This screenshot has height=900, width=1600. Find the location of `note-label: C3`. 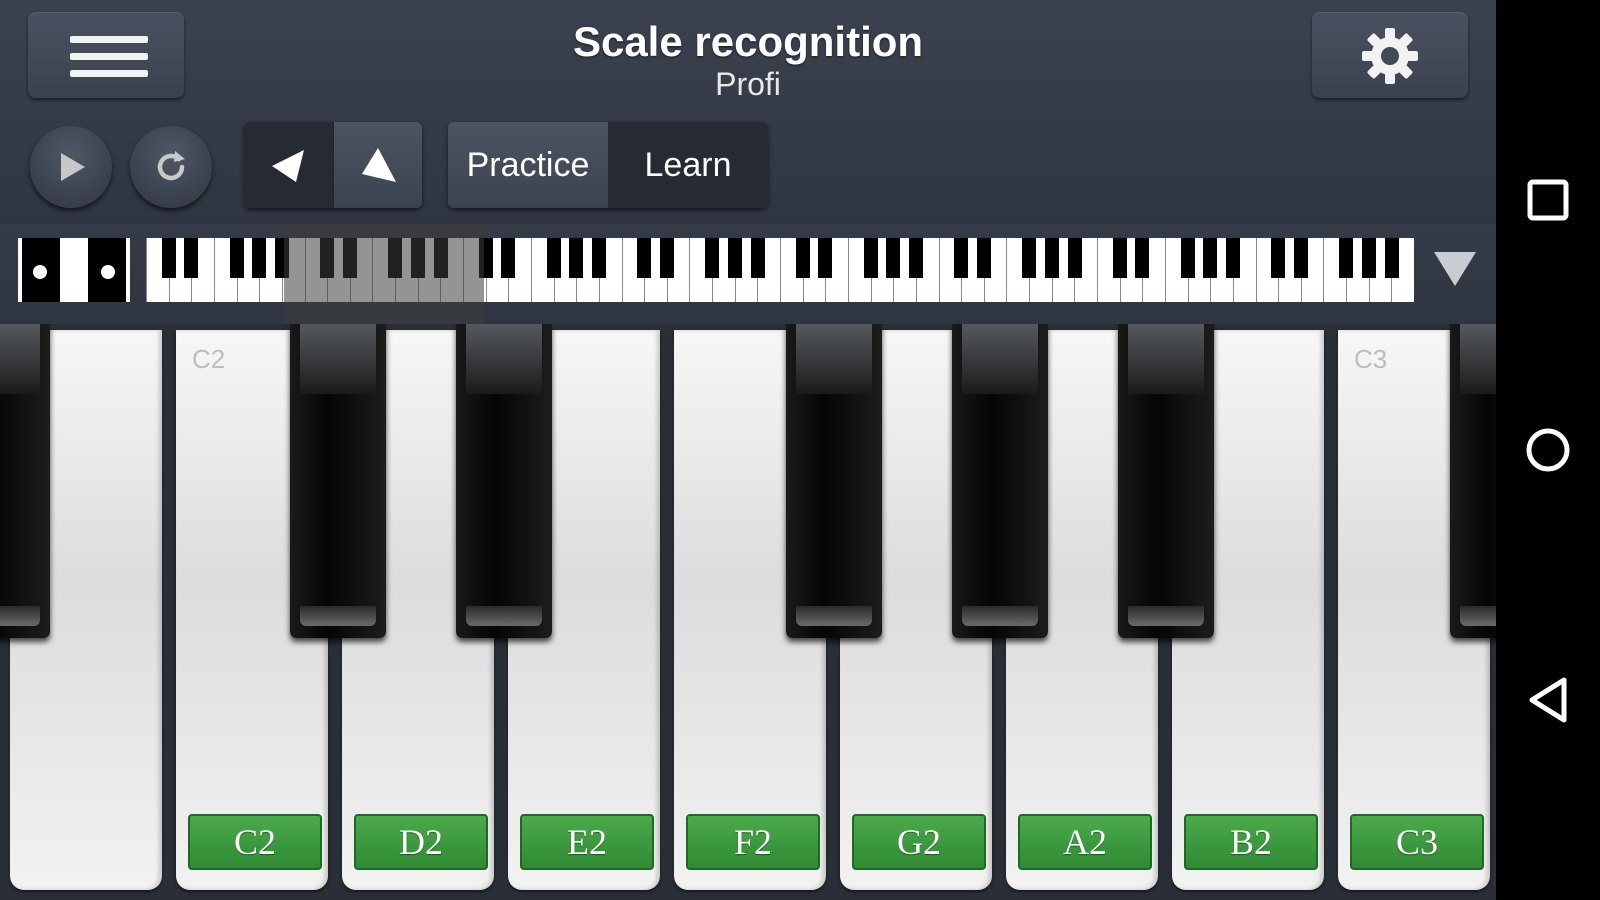

note-label: C3 is located at coordinates (1417, 842).